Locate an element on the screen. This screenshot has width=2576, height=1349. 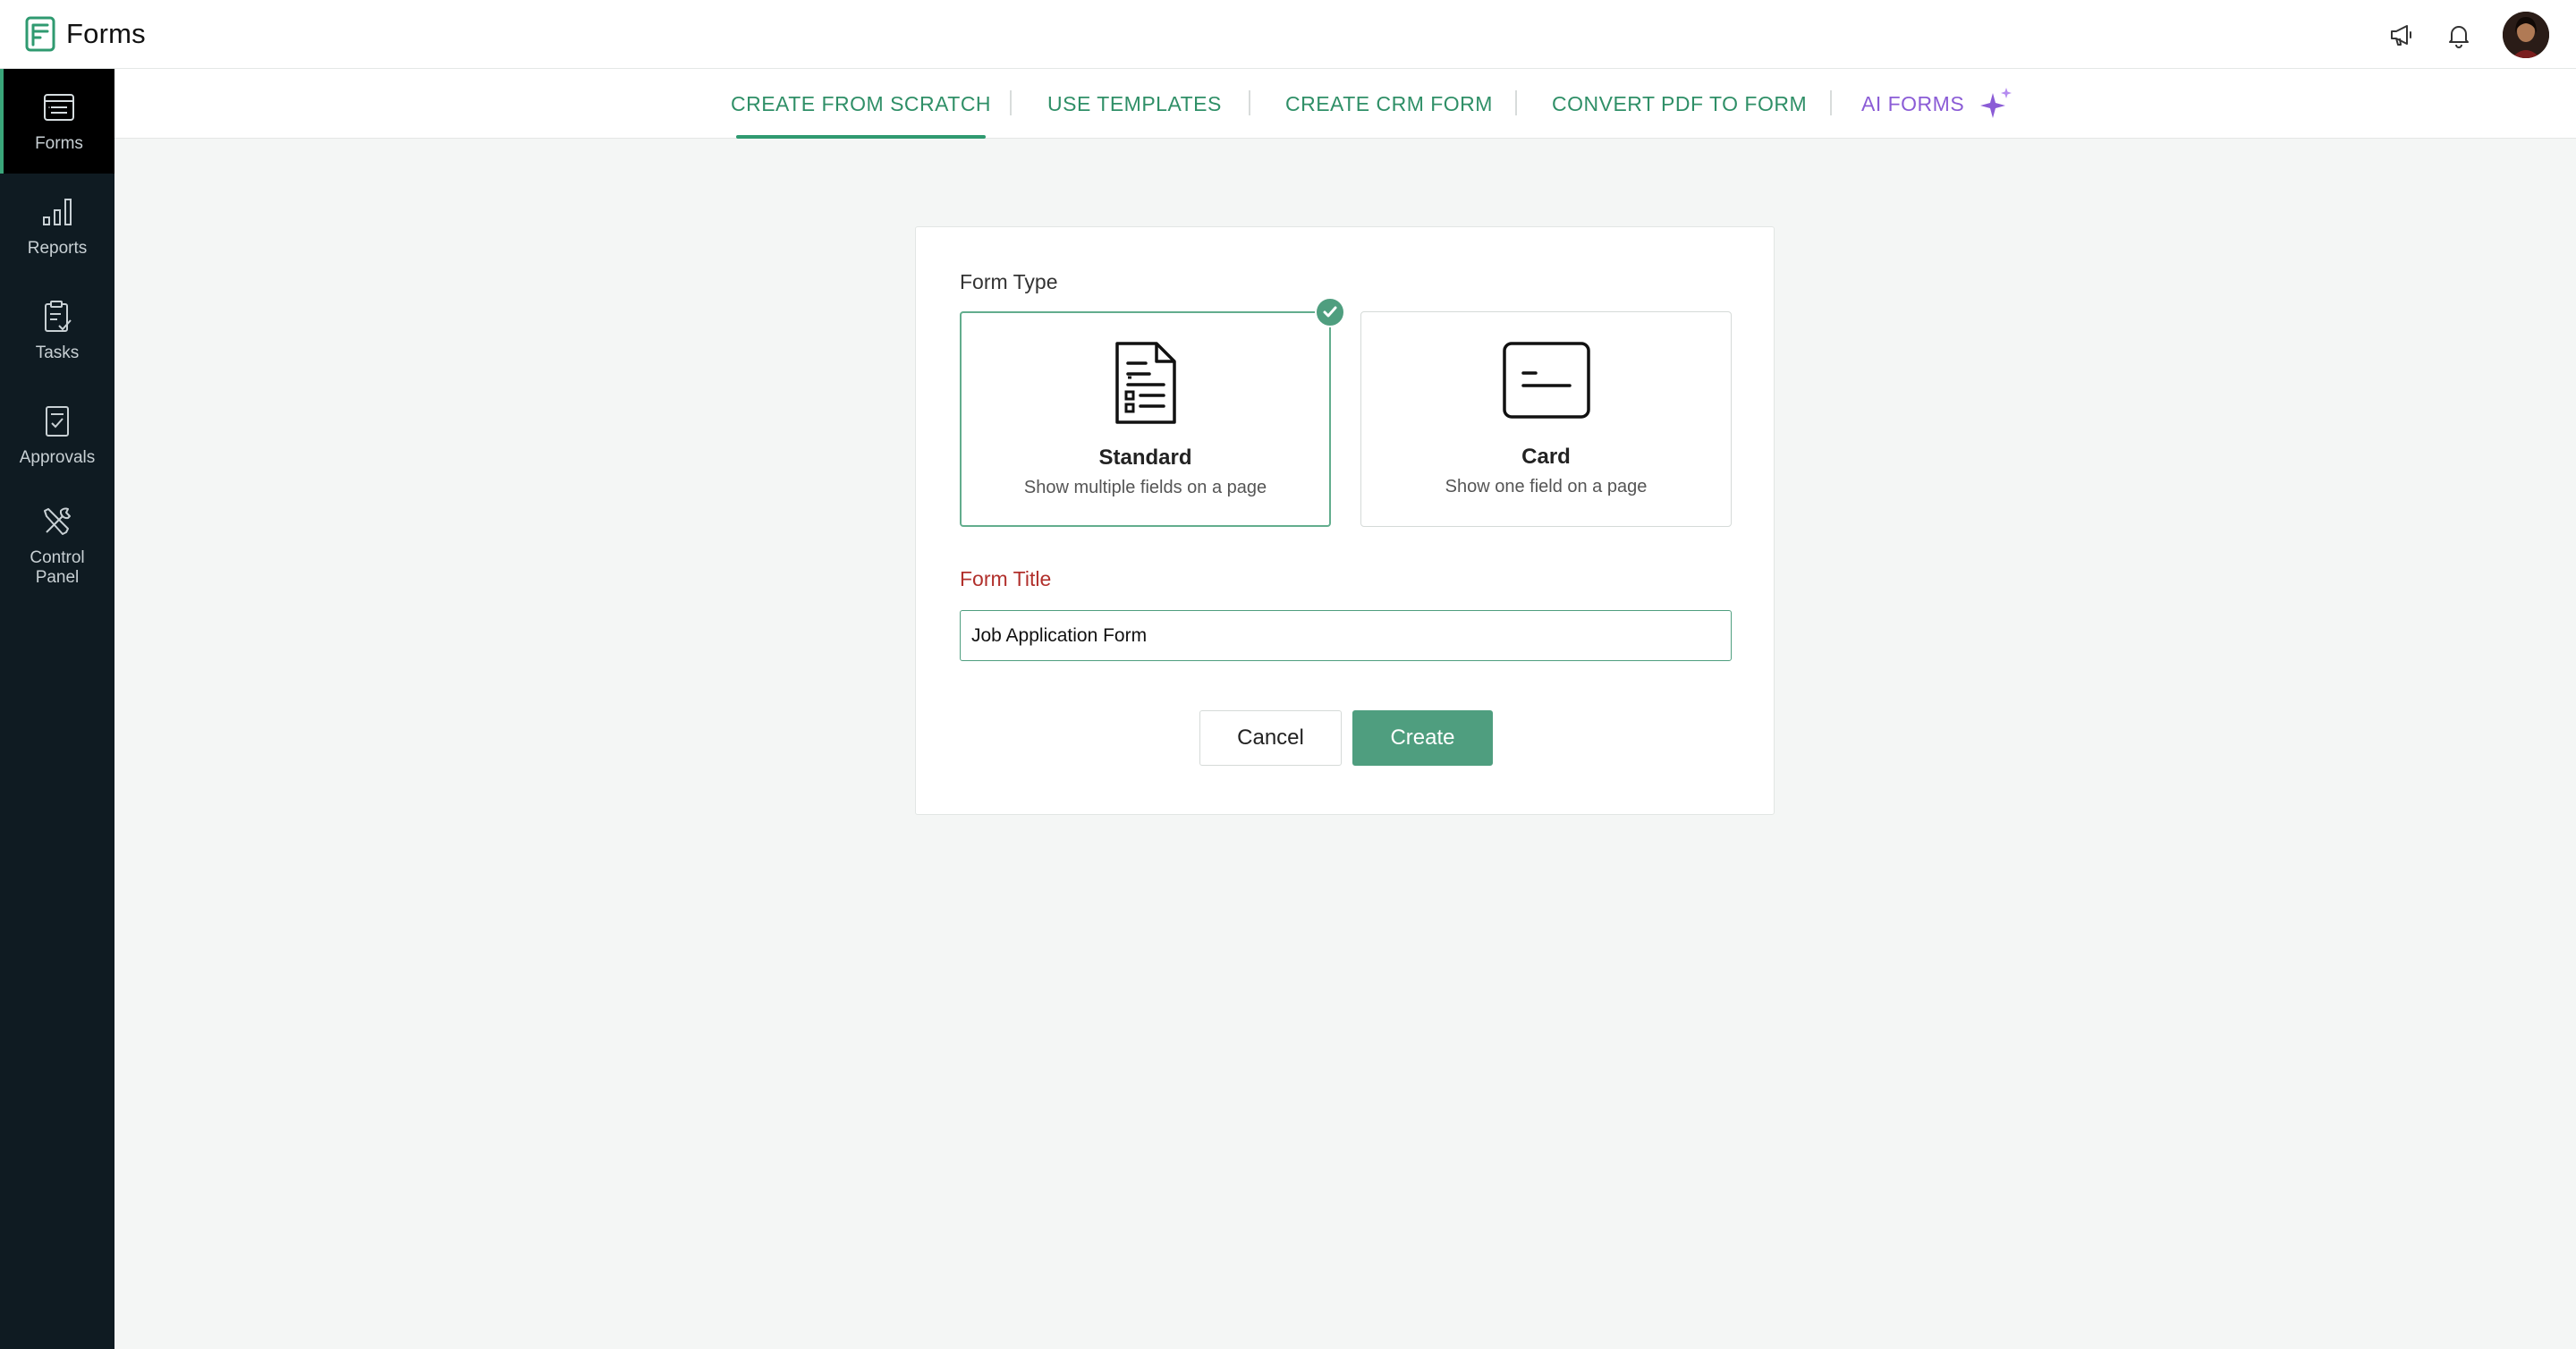
forms-logo-icon is located at coordinates (40, 34).